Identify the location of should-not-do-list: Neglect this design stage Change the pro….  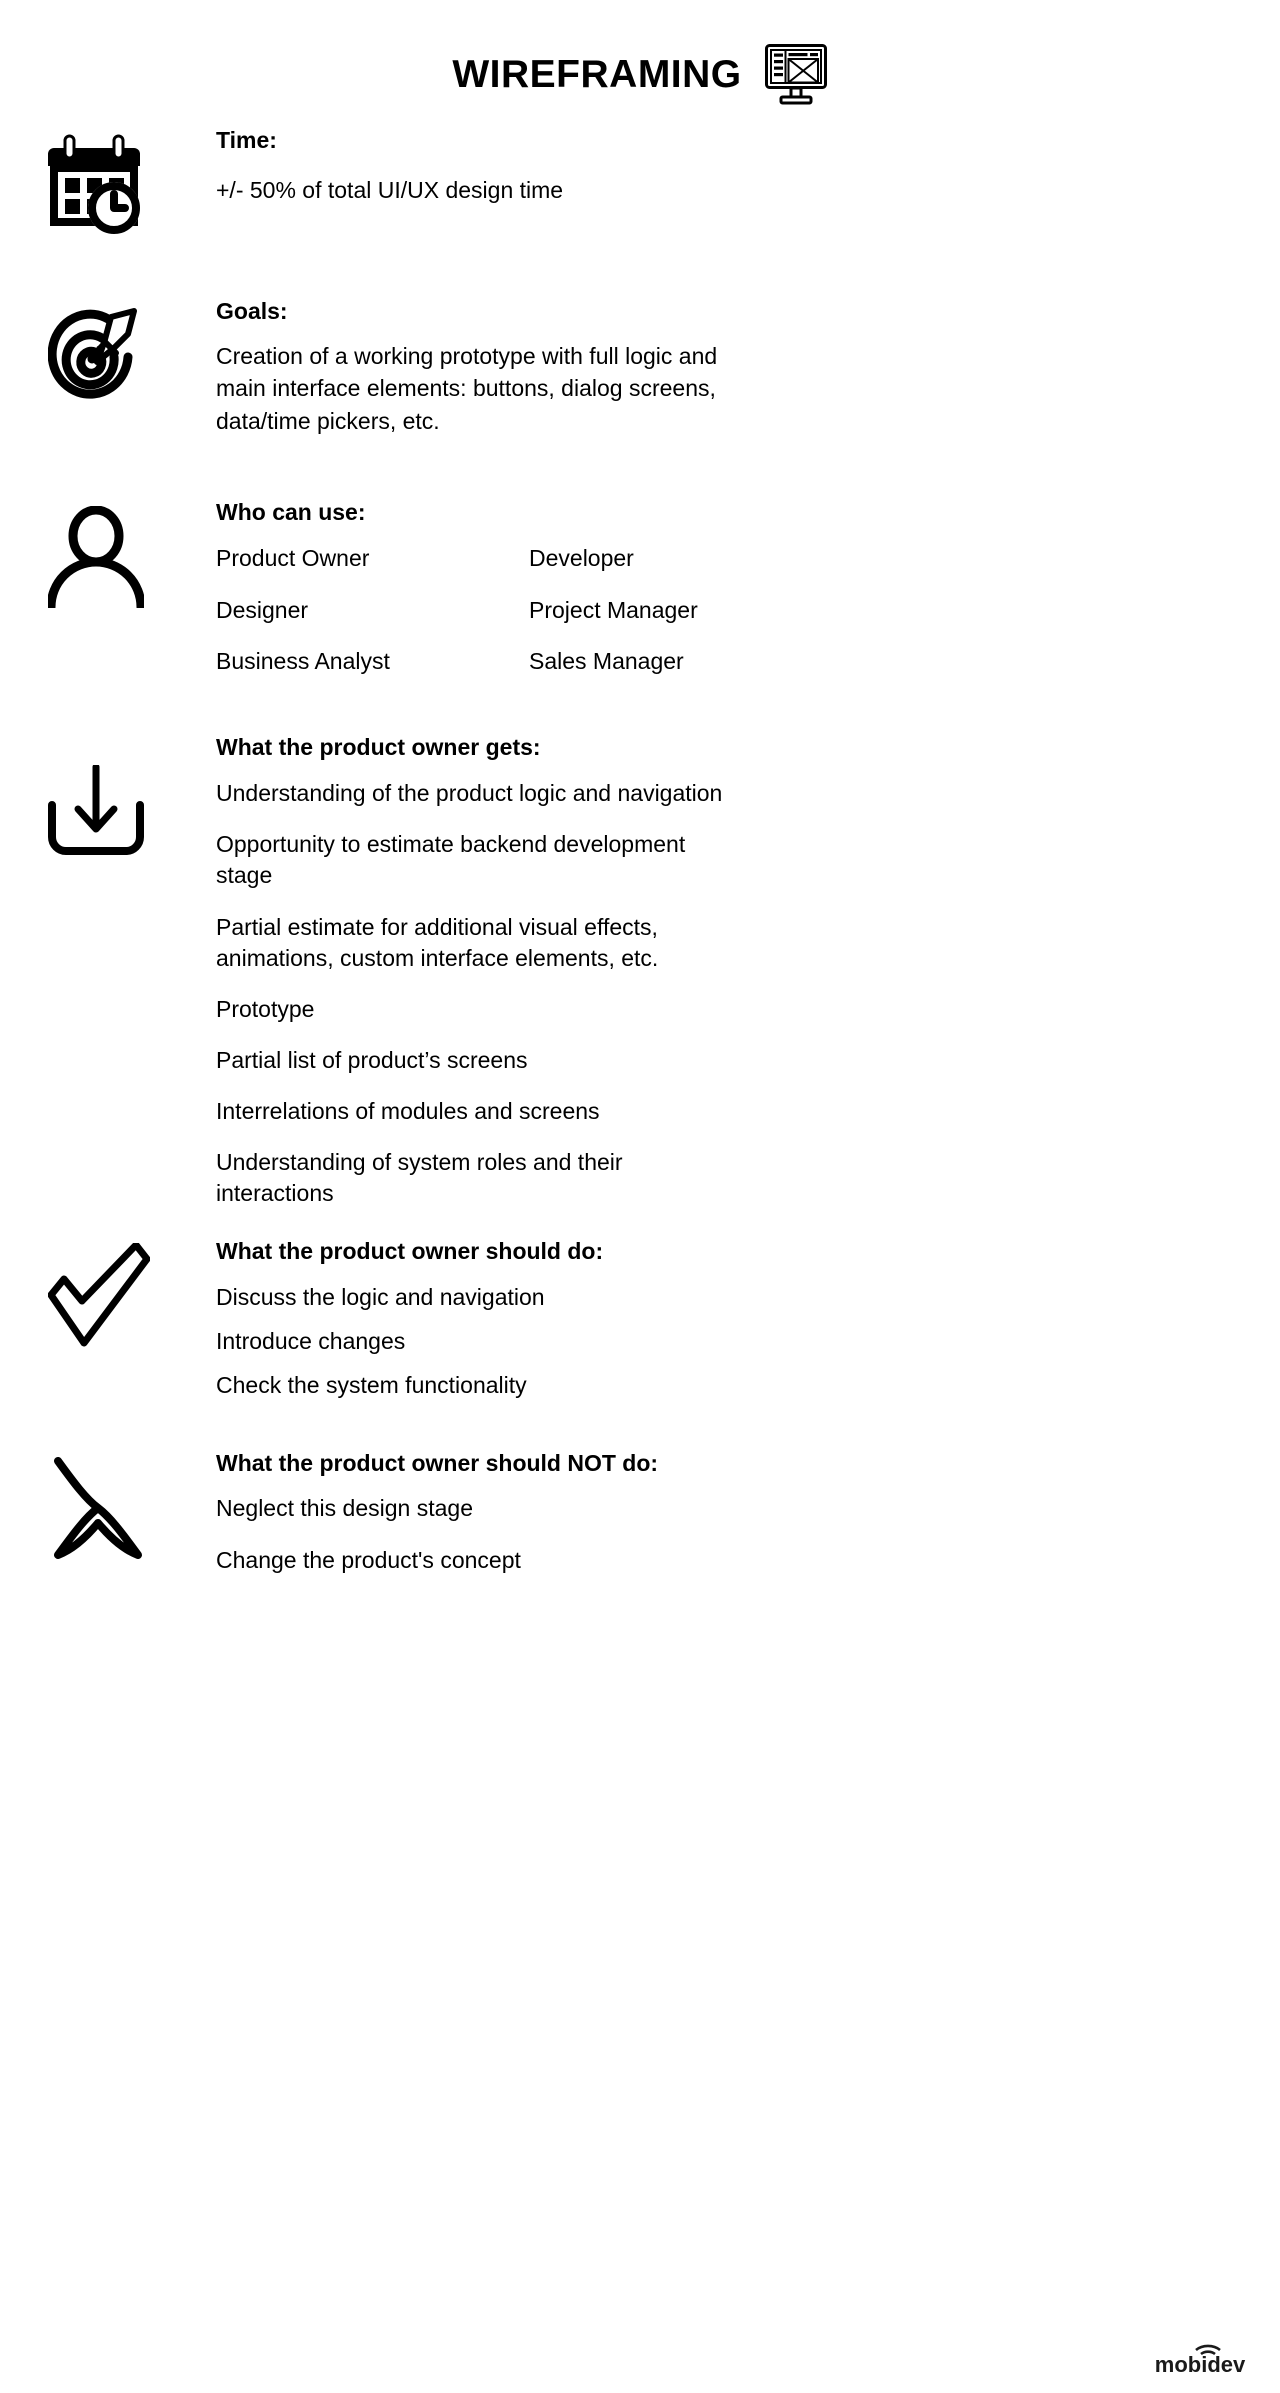
(728, 1534).